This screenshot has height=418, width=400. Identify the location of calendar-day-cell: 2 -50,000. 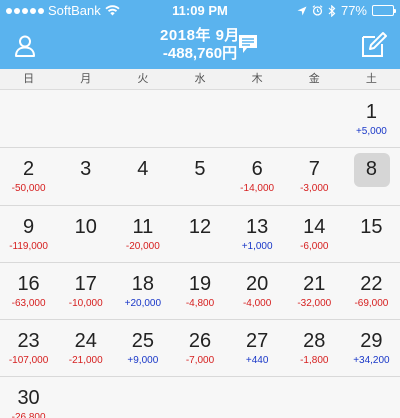
(29, 177).